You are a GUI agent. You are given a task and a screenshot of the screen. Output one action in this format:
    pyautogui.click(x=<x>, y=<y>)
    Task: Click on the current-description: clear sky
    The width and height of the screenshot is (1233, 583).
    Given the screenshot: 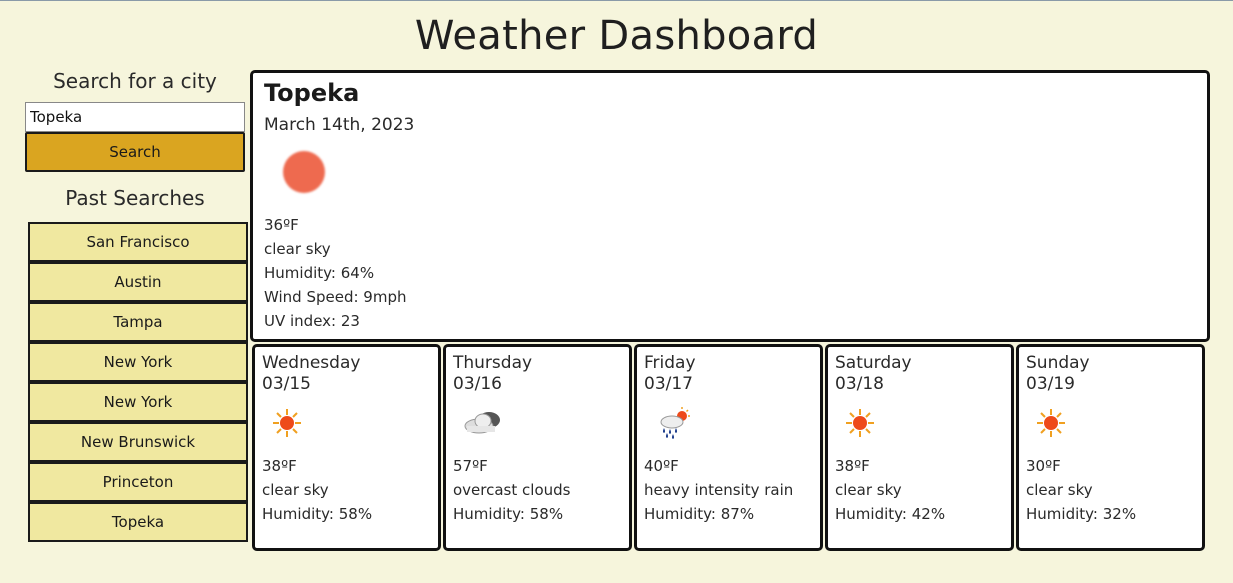 What is the action you would take?
    pyautogui.click(x=297, y=249)
    